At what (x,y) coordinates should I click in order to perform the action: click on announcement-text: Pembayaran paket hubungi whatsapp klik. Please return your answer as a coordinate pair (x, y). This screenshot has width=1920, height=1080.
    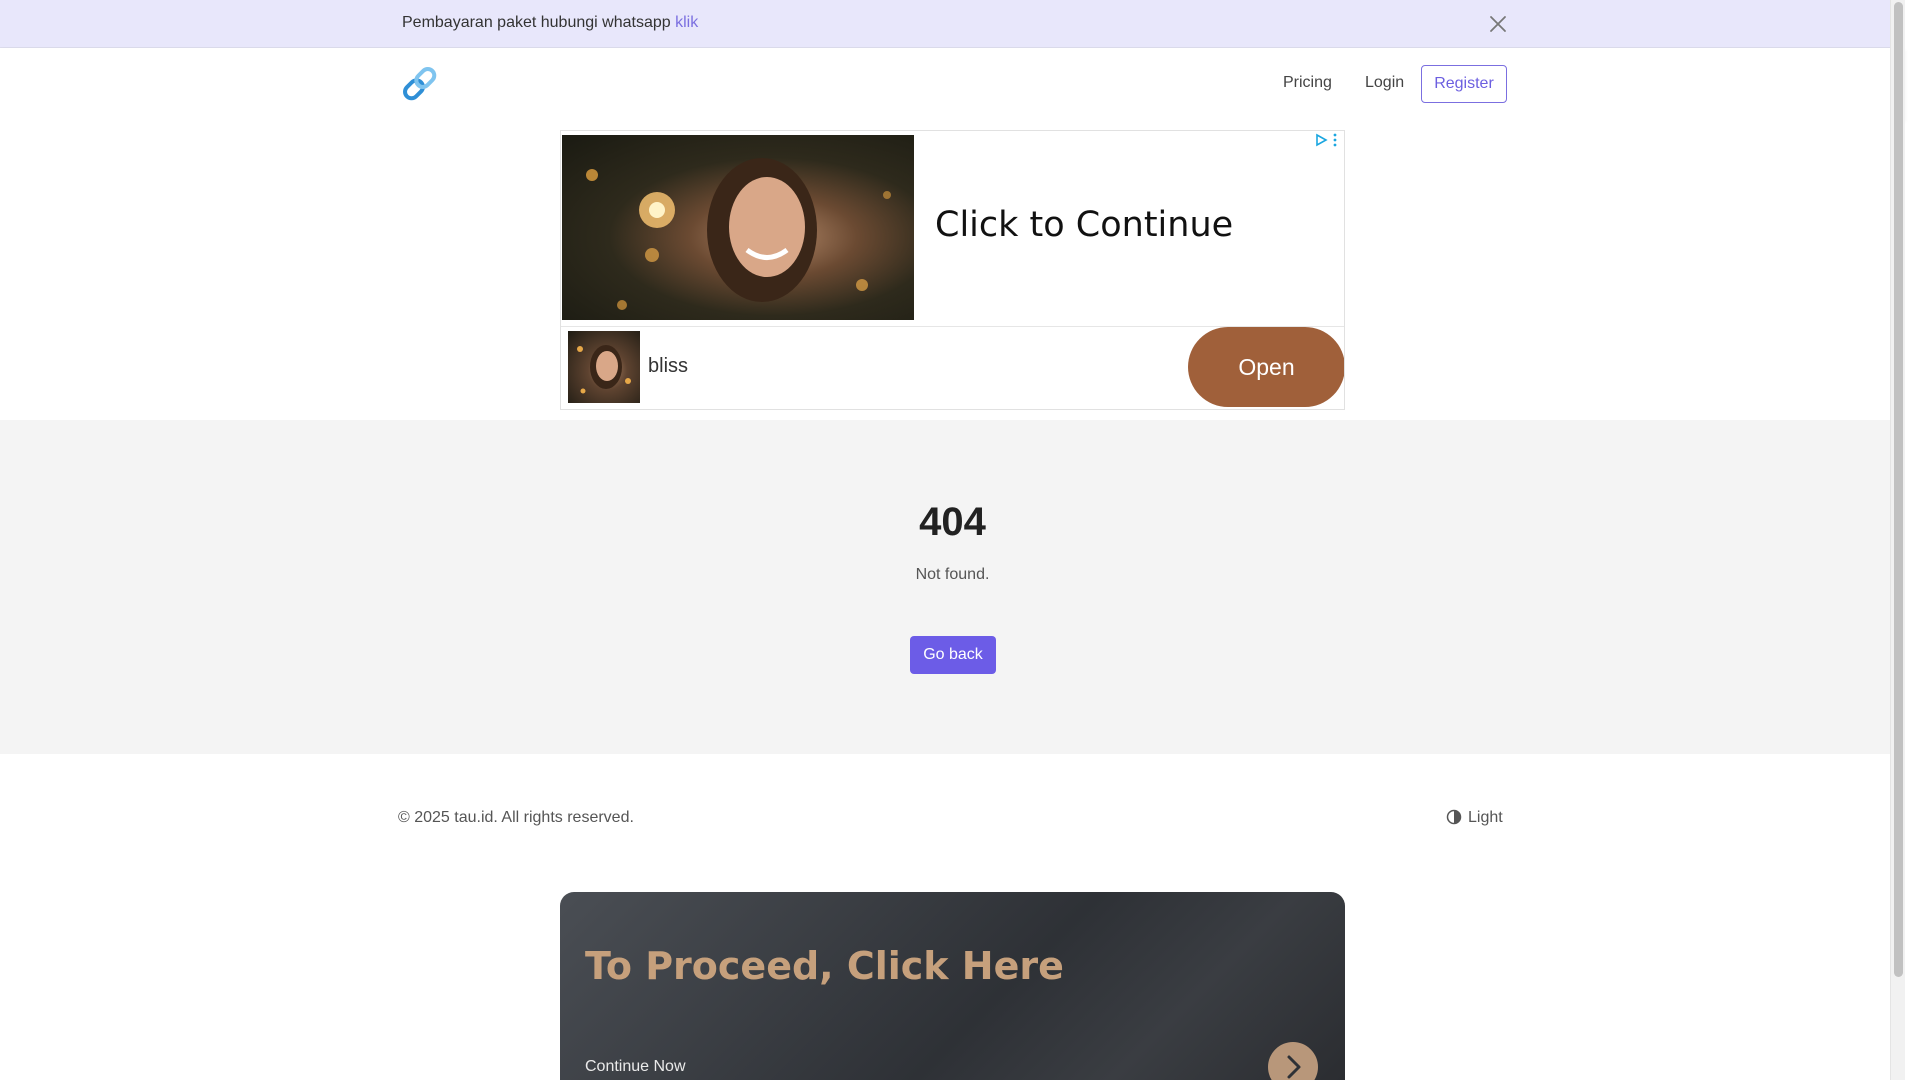
    Looking at the image, I should click on (550, 23).